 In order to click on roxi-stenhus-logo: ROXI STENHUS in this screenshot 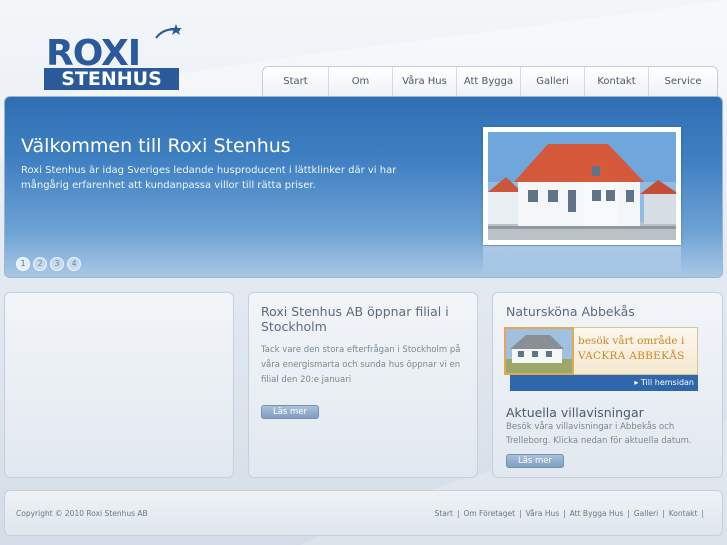, I will do `click(114, 57)`.